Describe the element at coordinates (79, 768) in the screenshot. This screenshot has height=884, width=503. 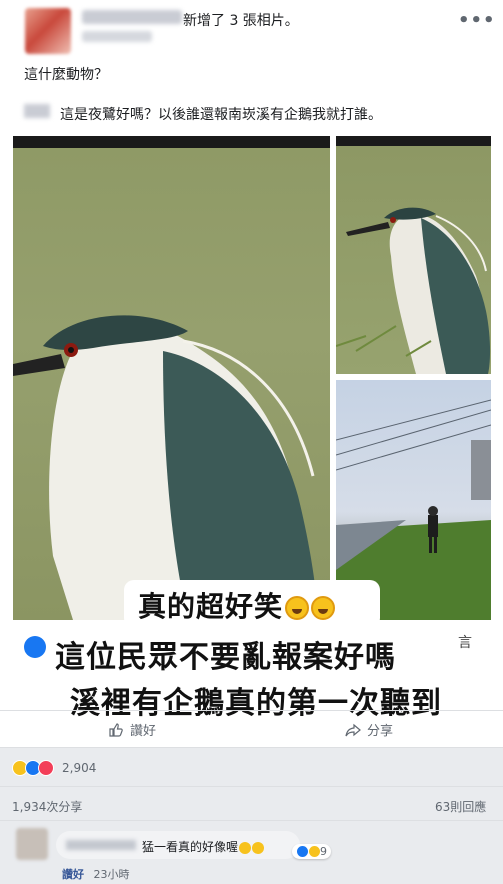
I see `reaction-count: 2,904` at that location.